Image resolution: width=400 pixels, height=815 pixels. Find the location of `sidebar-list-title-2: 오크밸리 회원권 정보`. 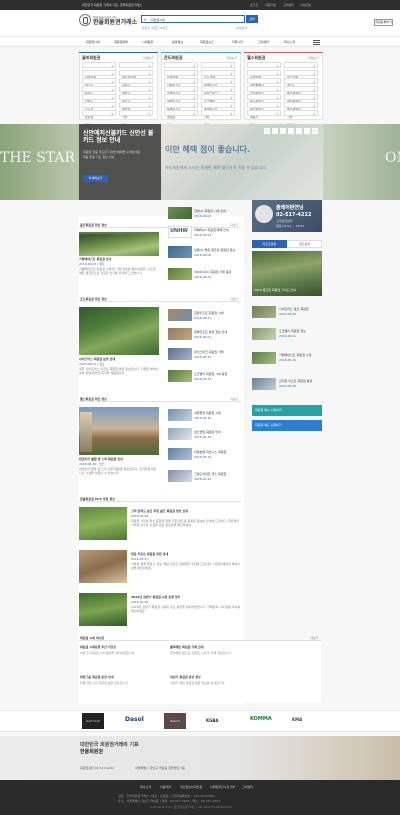

sidebar-list-title-2: 오크밸리 회원권 정보 is located at coordinates (292, 331).